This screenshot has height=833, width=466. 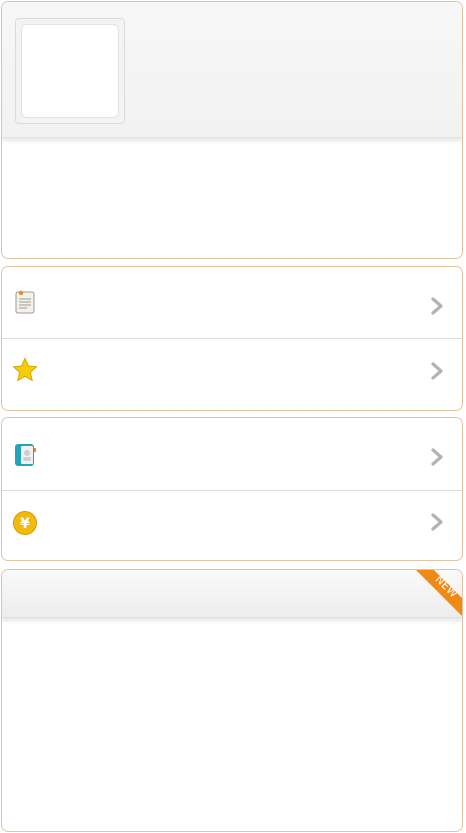 What do you see at coordinates (232, 302) in the screenshot?
I see `menu-item-documents` at bounding box center [232, 302].